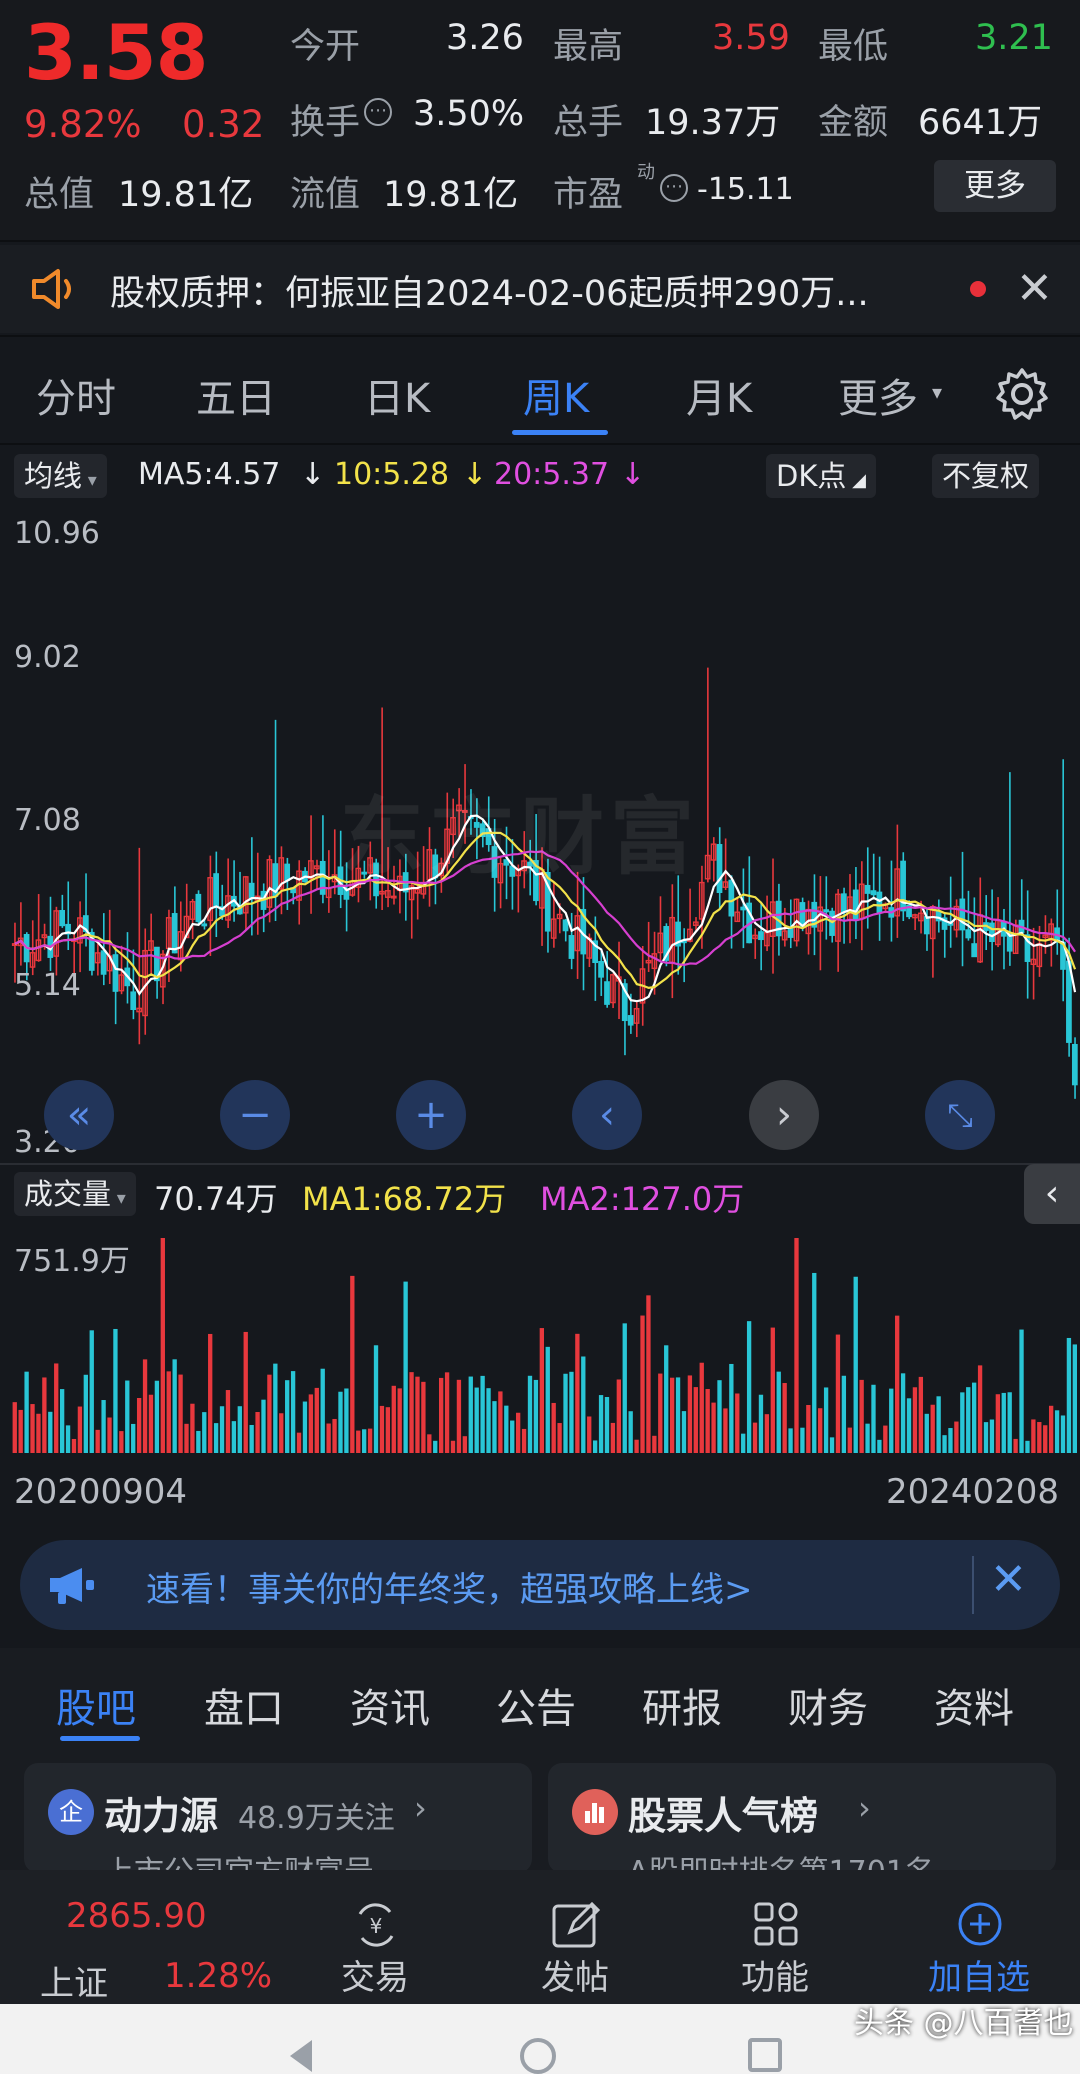 The height and width of the screenshot is (2074, 1080). I want to click on volume-canvas, so click(544, 1345).